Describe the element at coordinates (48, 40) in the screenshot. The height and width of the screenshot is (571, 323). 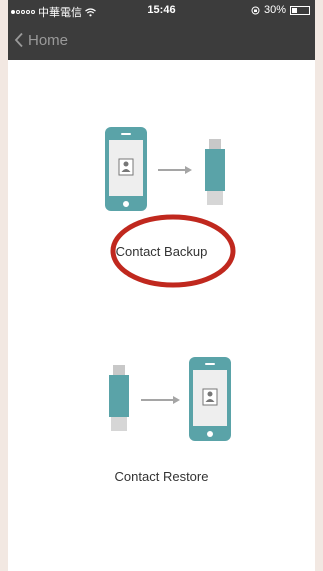
I see `back-label: Home` at that location.